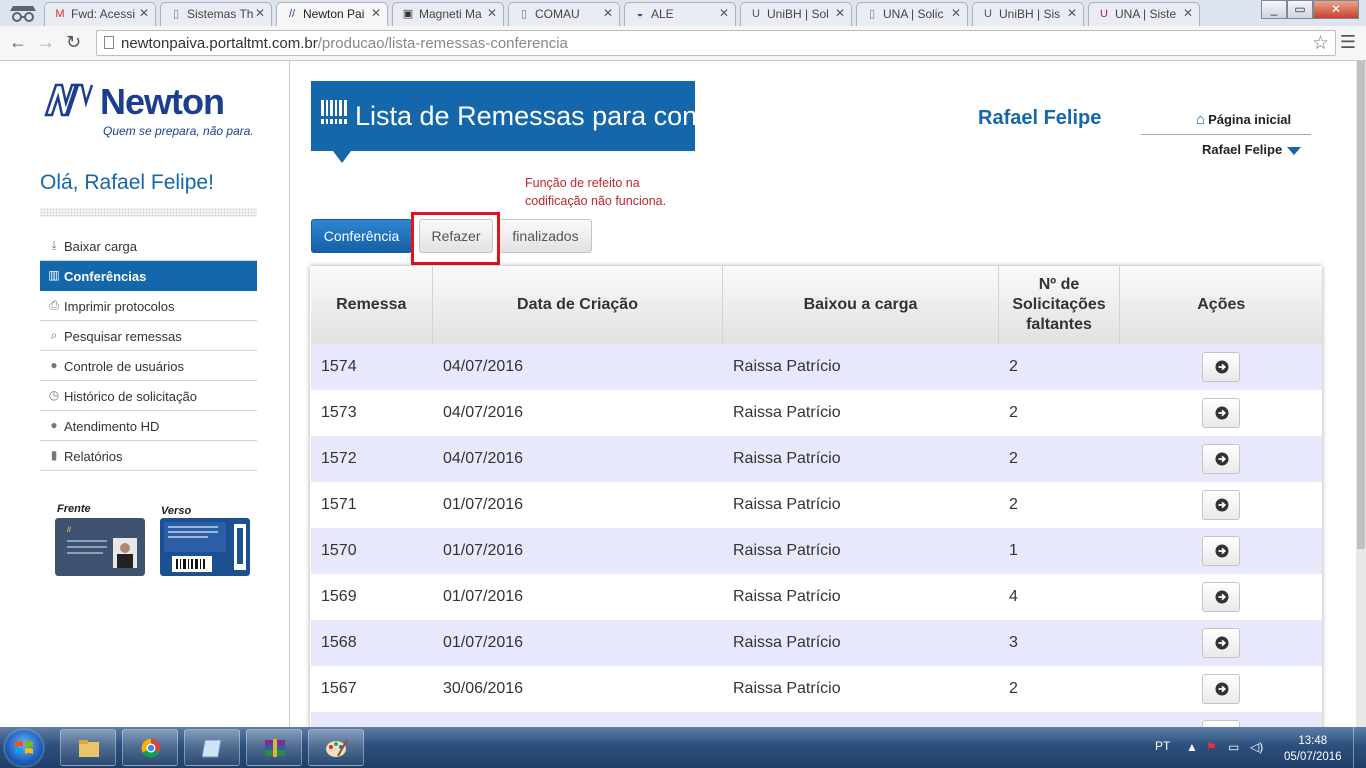  I want to click on sidebar-item-controle-de-usuarios: ● Controle de usuários, so click(148, 366).